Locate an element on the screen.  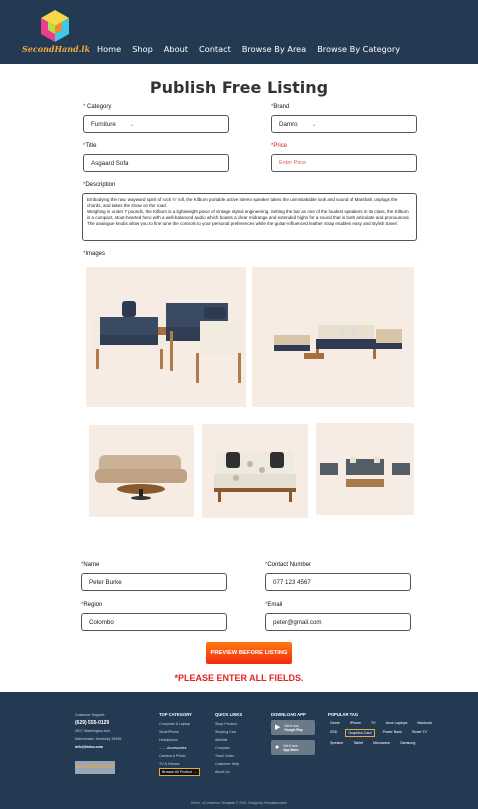
footer-link: Shoping Cart is located at coordinates (228, 732).